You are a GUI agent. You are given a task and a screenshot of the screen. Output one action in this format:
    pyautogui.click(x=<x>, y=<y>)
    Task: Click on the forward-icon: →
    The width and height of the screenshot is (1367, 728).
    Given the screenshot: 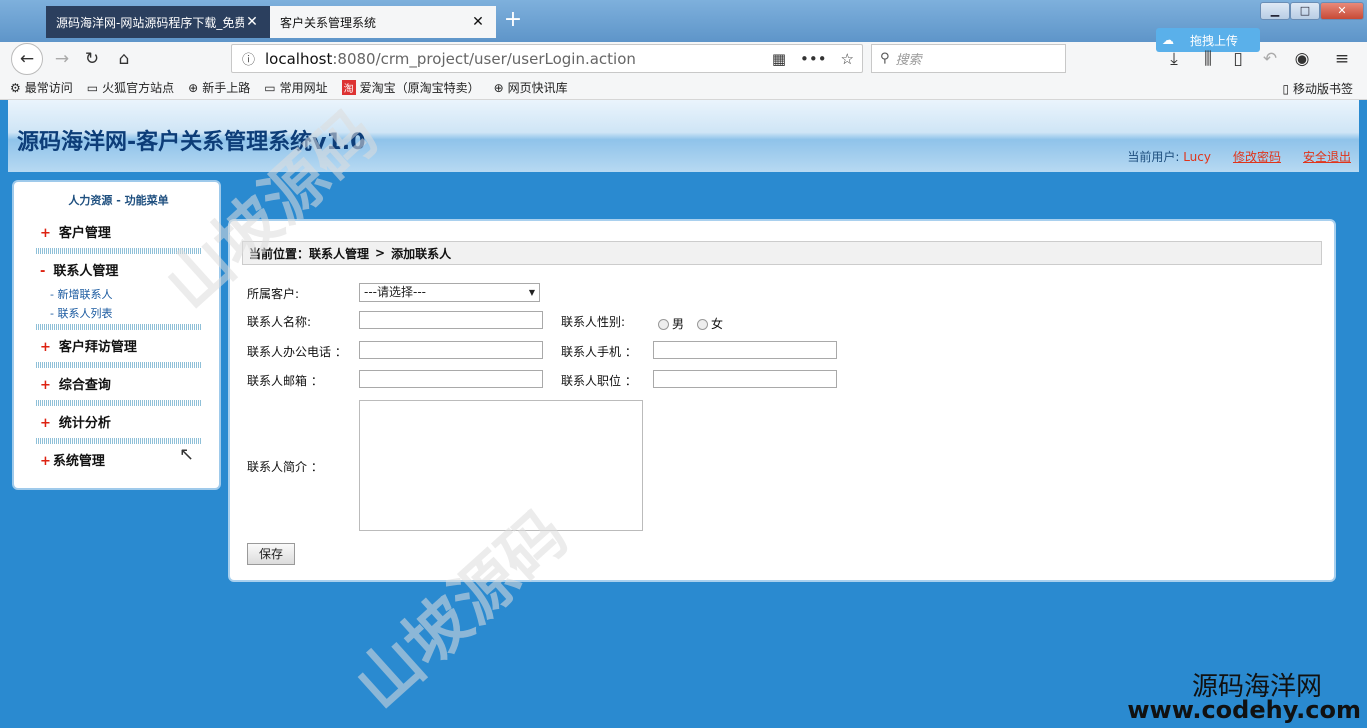 What is the action you would take?
    pyautogui.click(x=62, y=59)
    